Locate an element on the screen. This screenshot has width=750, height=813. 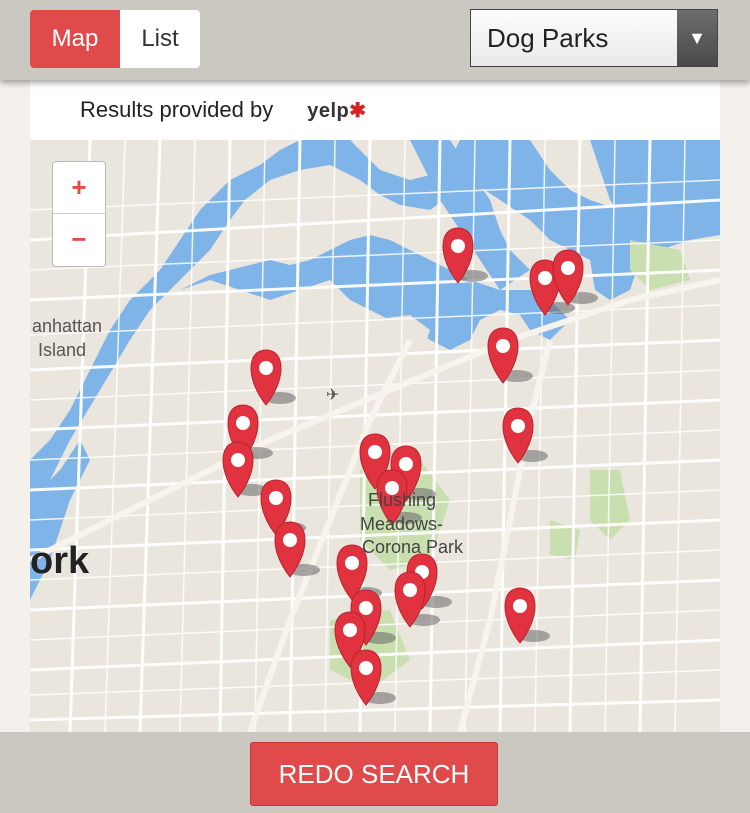
zoom-control: + − is located at coordinates (79, 214).